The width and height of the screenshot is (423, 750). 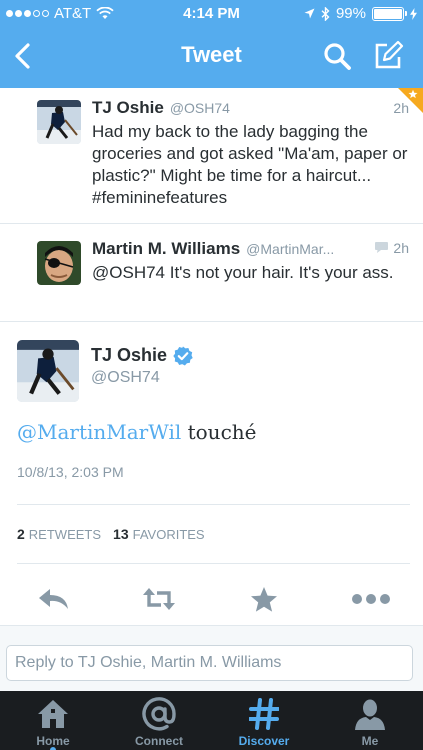 I want to click on tab-bar: Home Connect Discover Me, so click(x=211, y=720).